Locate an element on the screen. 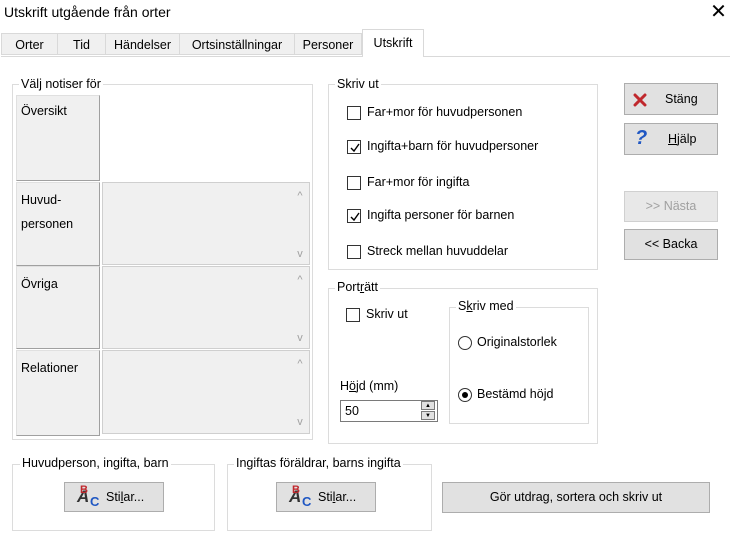  next-button: >> Nästa is located at coordinates (671, 206).